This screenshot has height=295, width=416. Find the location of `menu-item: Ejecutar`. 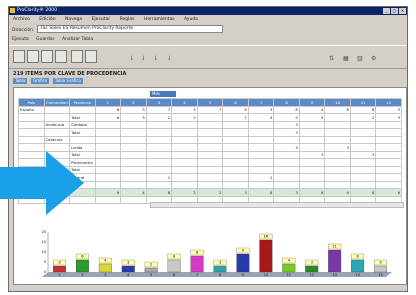

menu-item: Ejecutar is located at coordinates (101, 20).